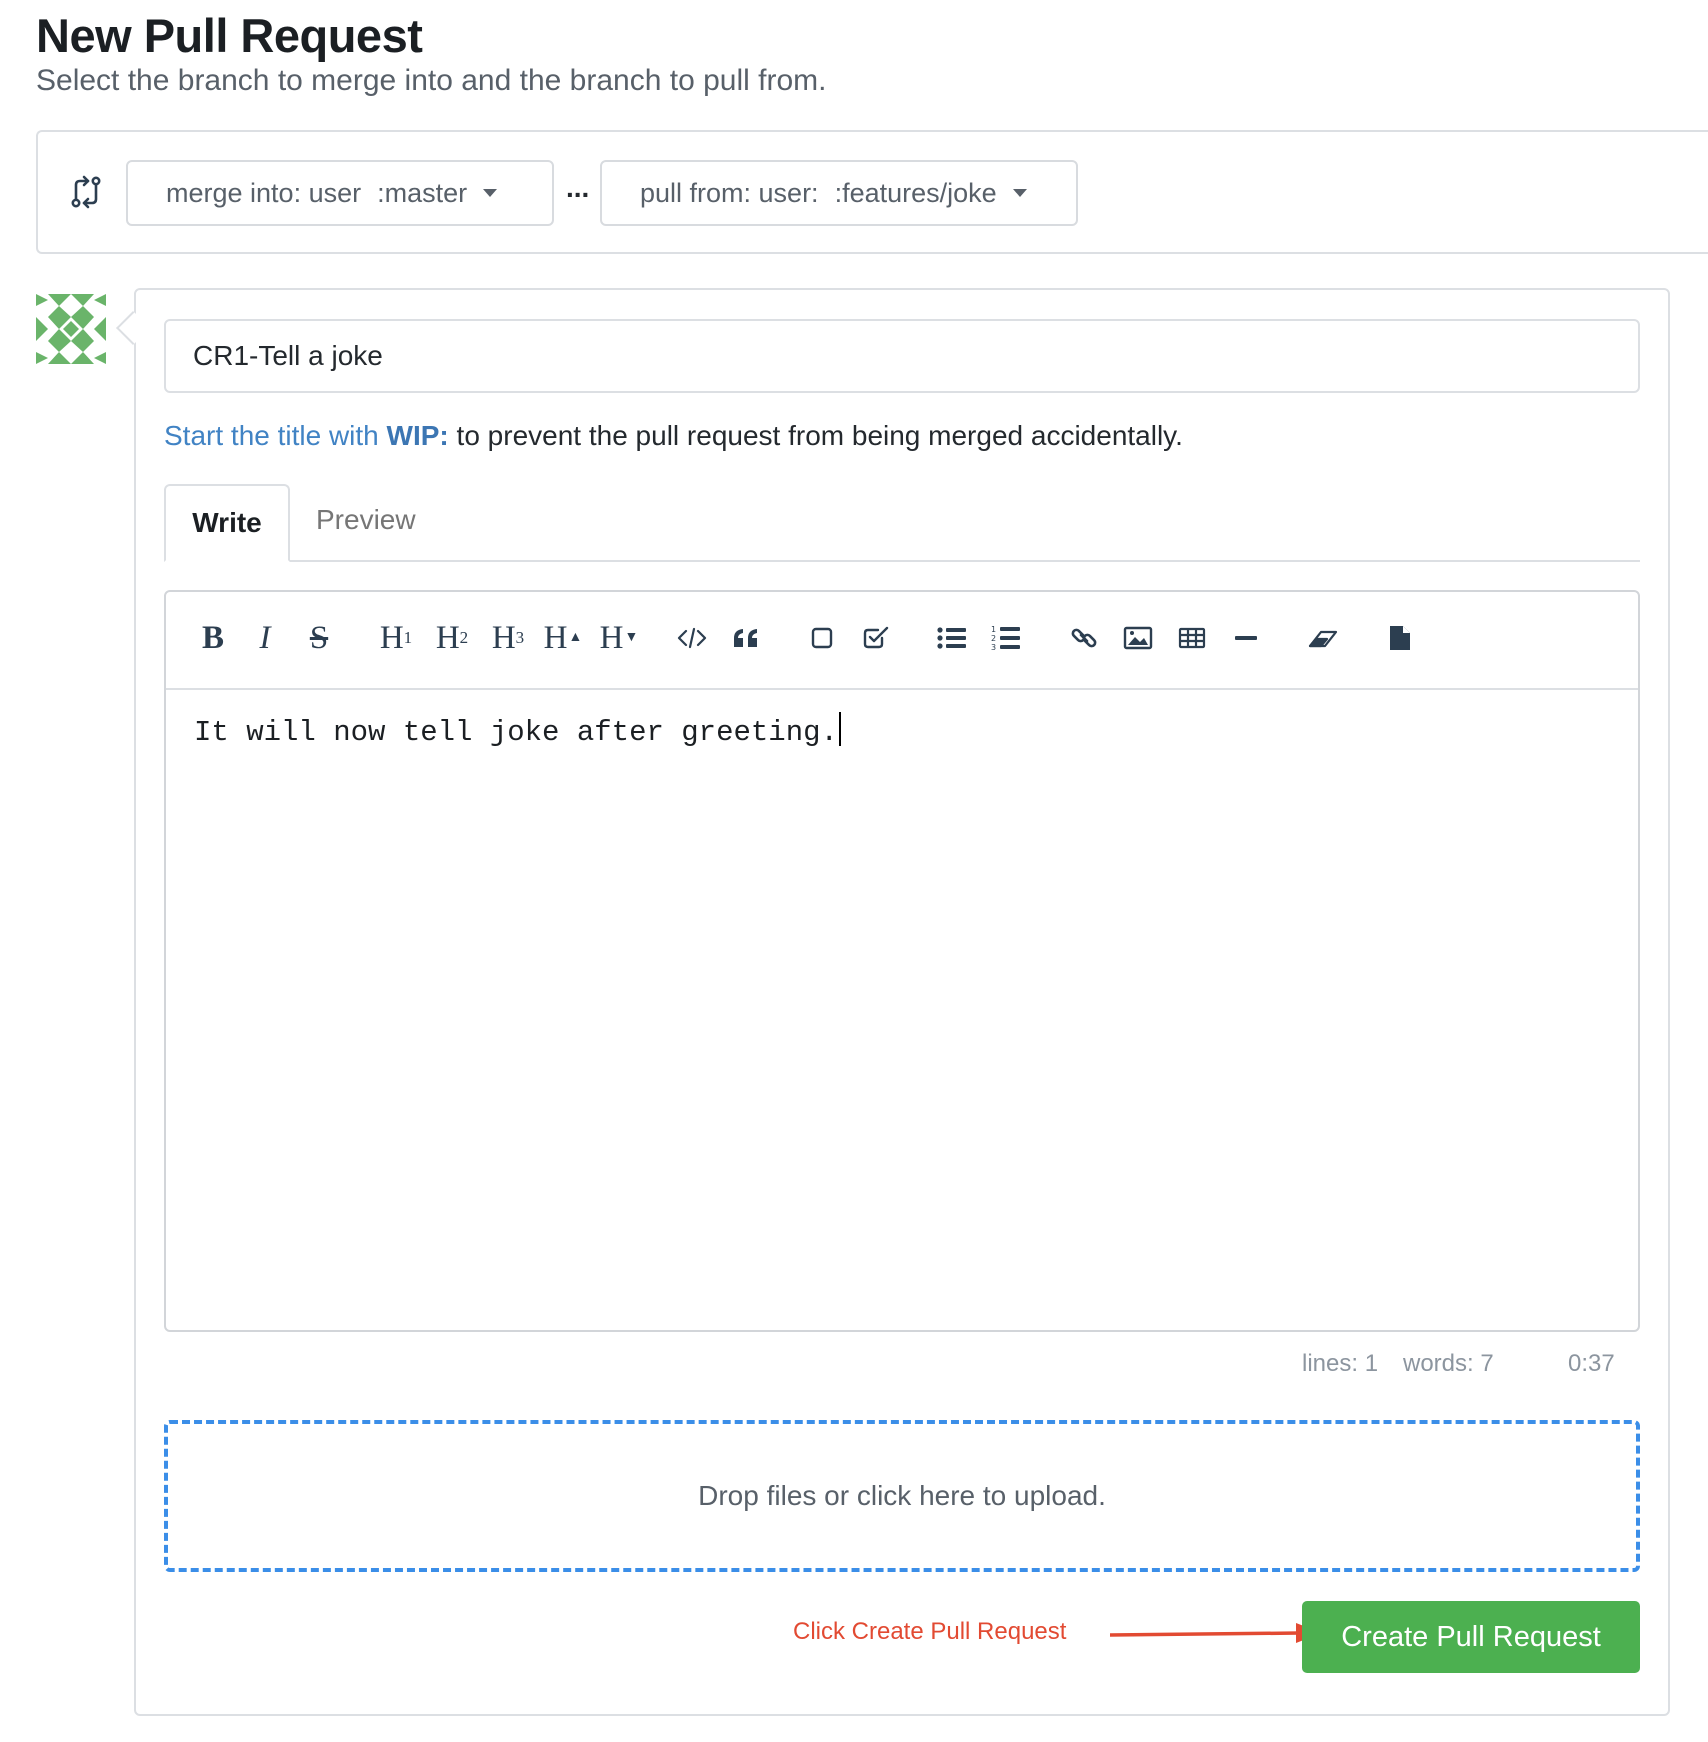  I want to click on tab-write: Write, so click(227, 523).